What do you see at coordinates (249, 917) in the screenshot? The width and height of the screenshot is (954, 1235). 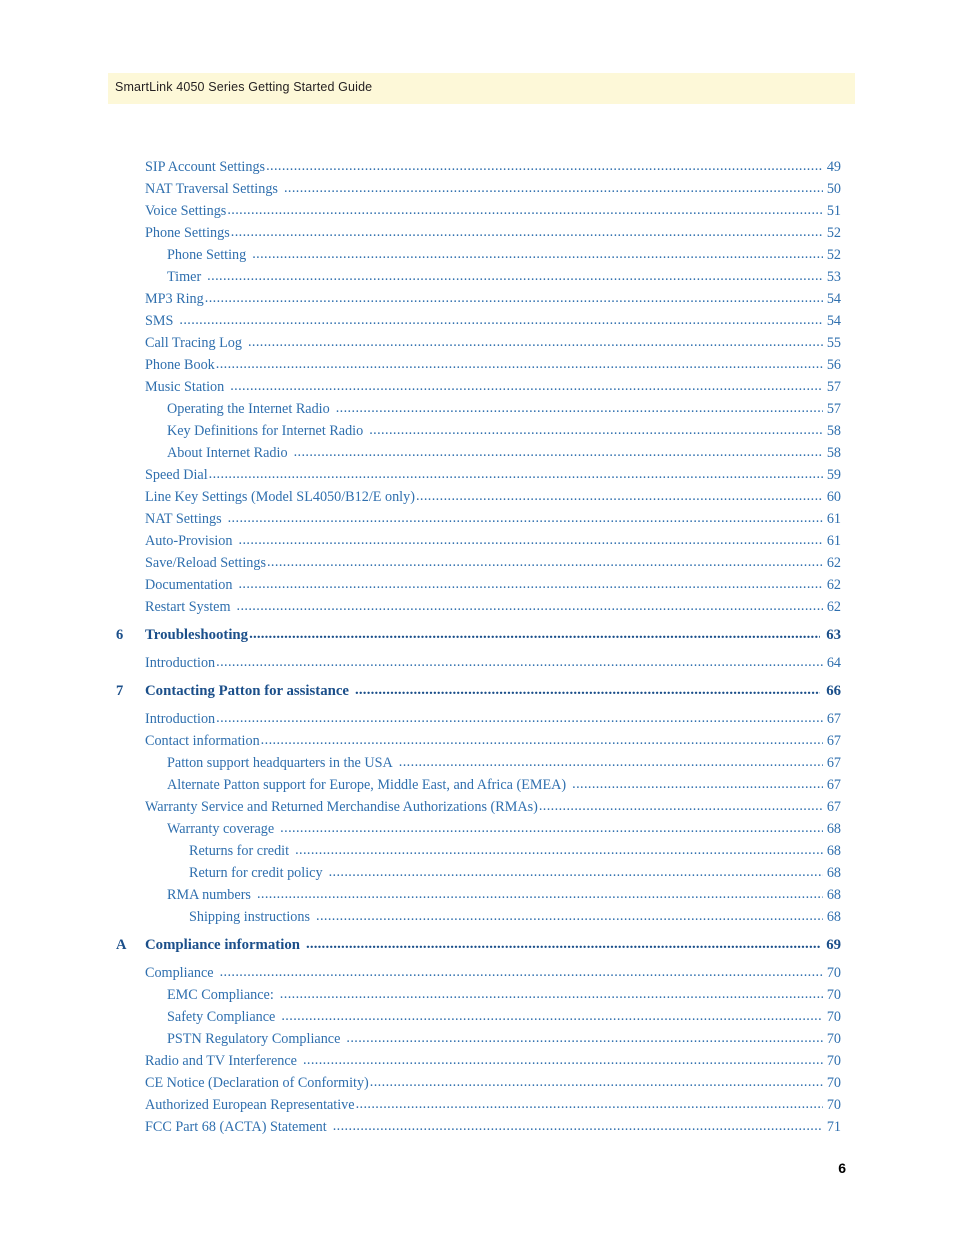 I see `toc-entry-title: Shipping instructions` at bounding box center [249, 917].